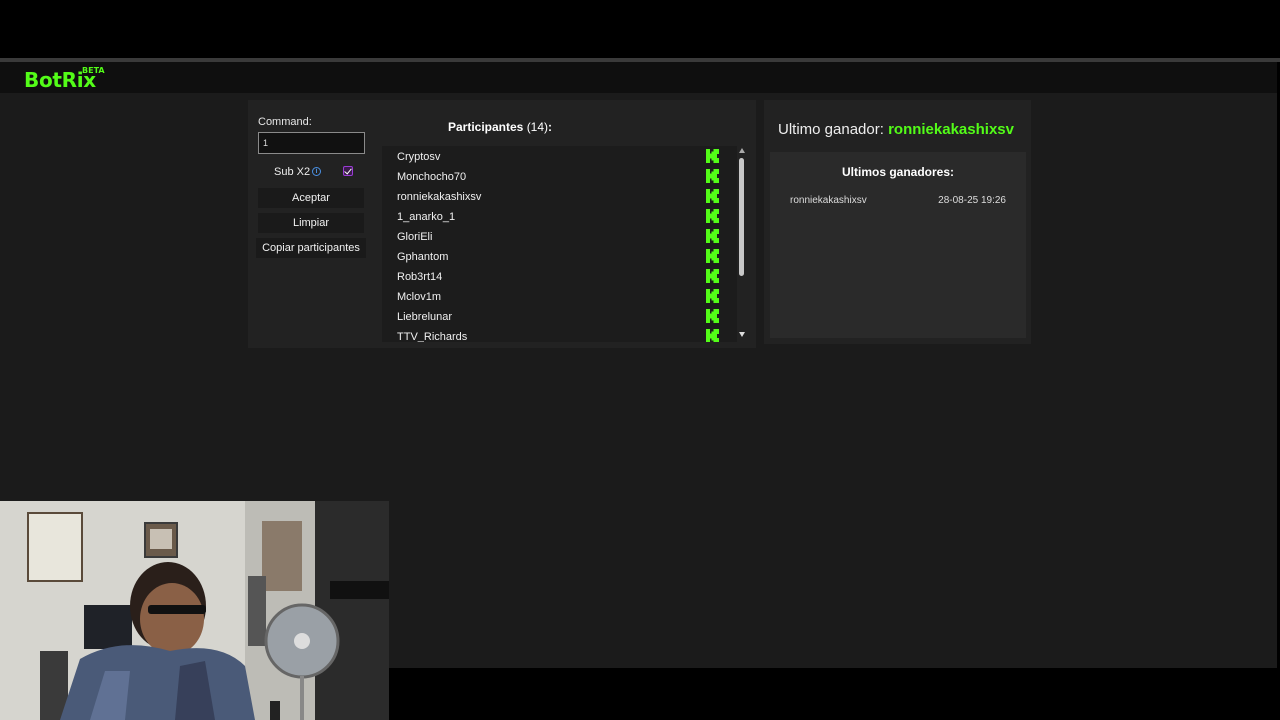 The width and height of the screenshot is (1280, 720). Describe the element at coordinates (316, 171) in the screenshot. I see `info-icon: i` at that location.